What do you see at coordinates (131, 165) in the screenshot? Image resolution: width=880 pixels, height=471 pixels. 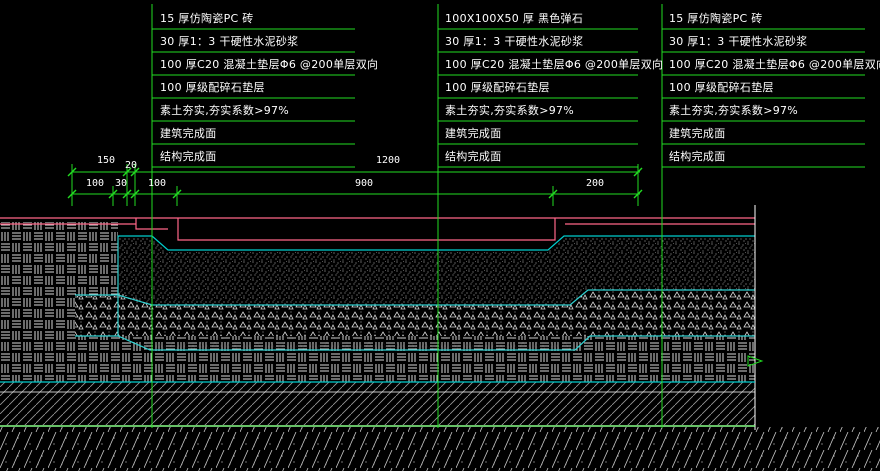 I see `dim-top-20: 20` at bounding box center [131, 165].